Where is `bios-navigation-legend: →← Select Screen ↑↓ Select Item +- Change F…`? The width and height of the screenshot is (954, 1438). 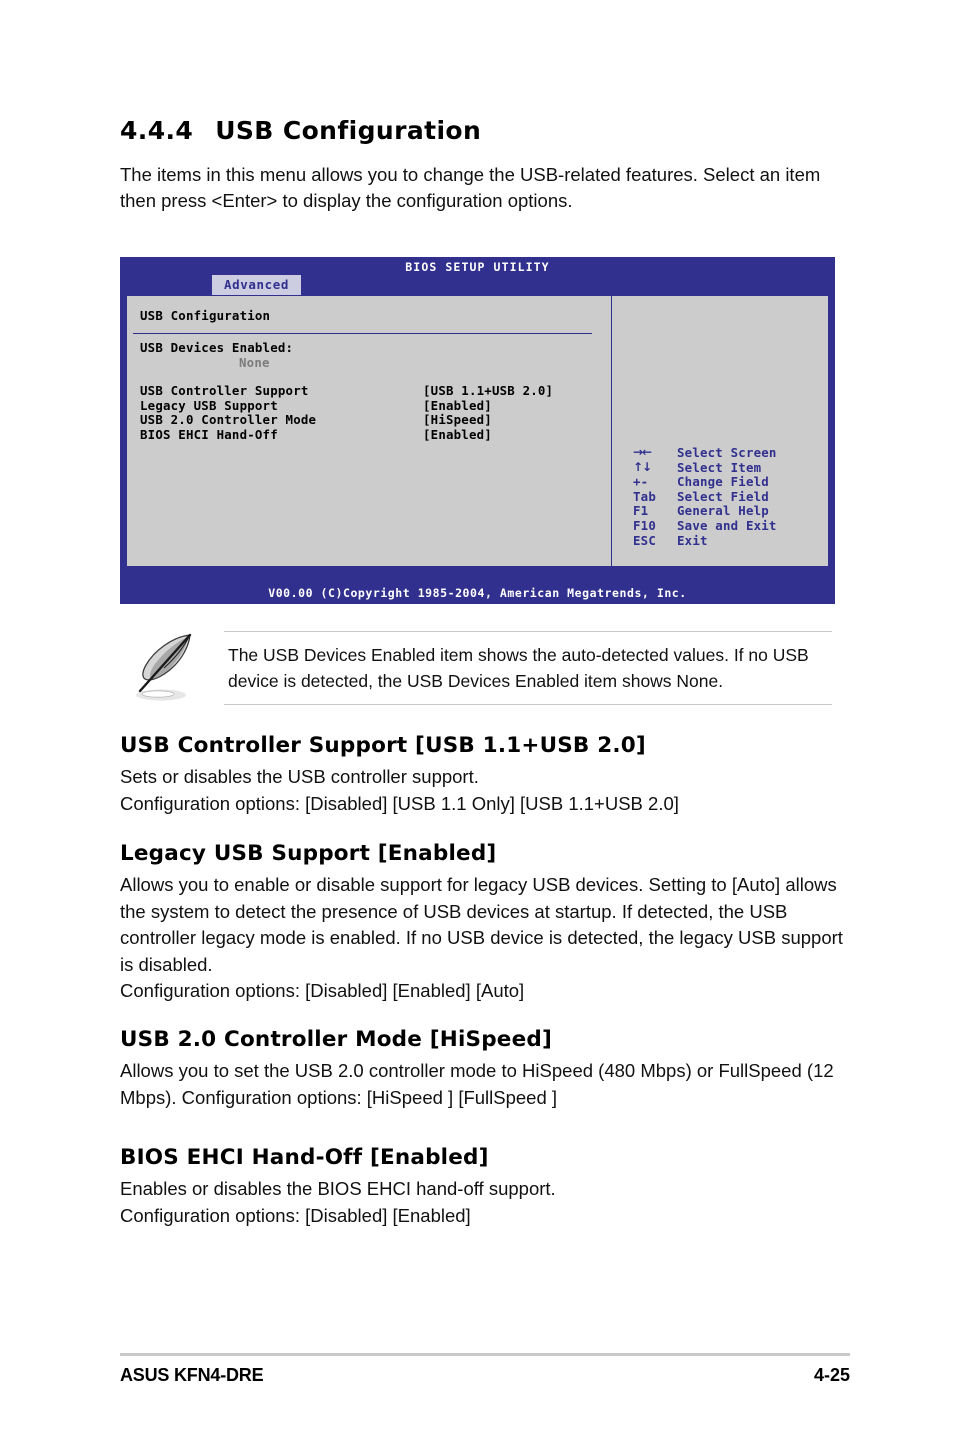 bios-navigation-legend: →← Select Screen ↑↓ Select Item +- Change F… is located at coordinates (705, 496).